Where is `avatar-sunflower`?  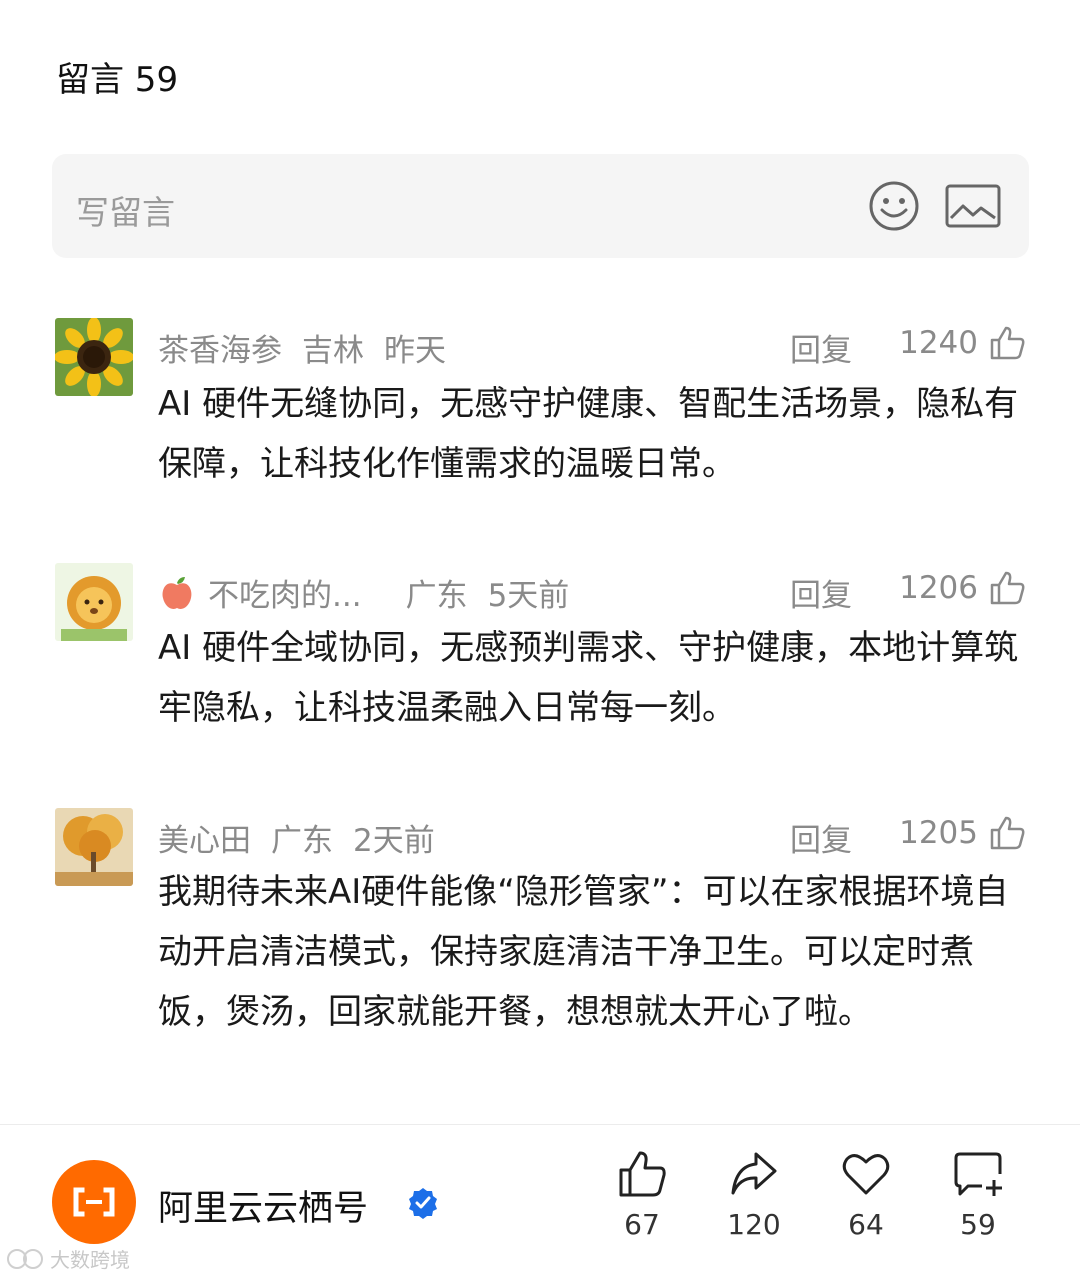 avatar-sunflower is located at coordinates (94, 357).